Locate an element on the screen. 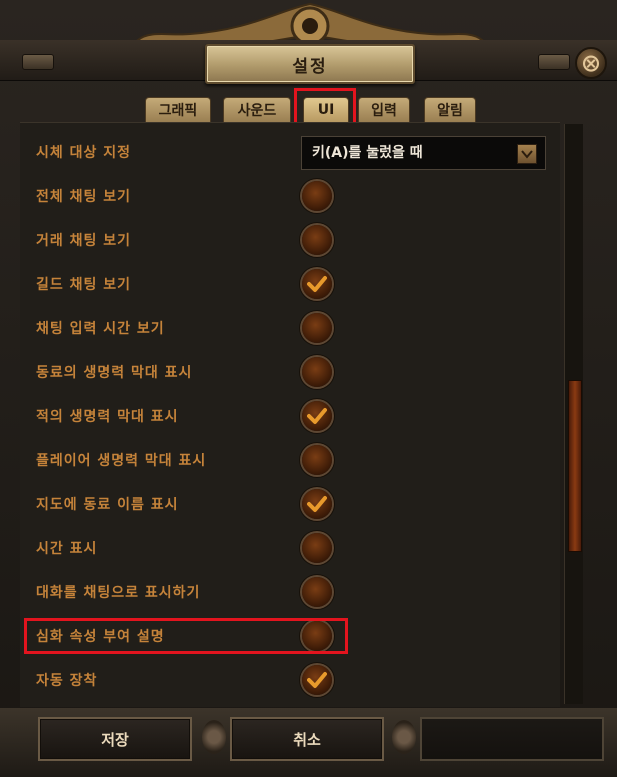 The height and width of the screenshot is (777, 617). setting-row-show-time: 시간 표시 is located at coordinates (290, 549).